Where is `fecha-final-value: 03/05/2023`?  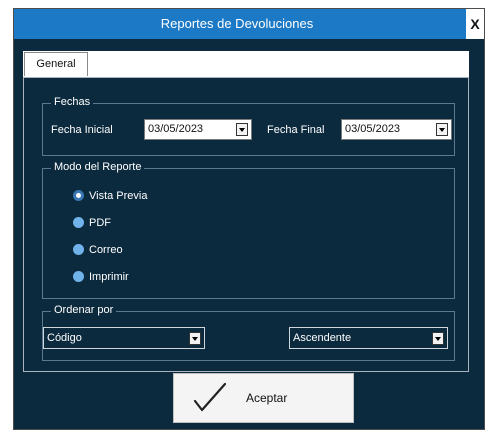 fecha-final-value: 03/05/2023 is located at coordinates (373, 129).